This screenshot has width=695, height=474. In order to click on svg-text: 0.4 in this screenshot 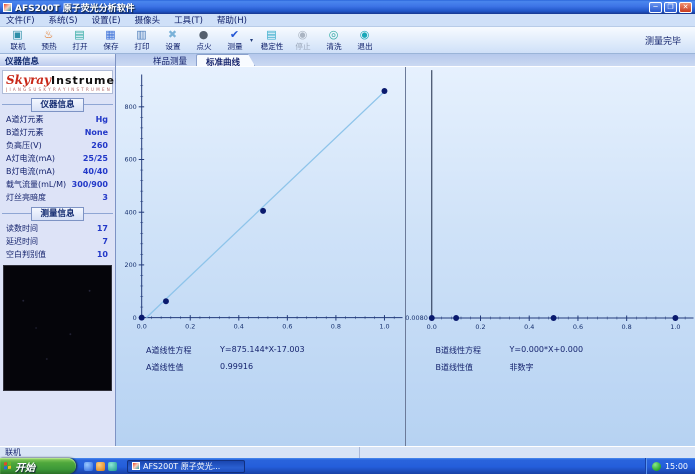, I will do `click(529, 327)`.